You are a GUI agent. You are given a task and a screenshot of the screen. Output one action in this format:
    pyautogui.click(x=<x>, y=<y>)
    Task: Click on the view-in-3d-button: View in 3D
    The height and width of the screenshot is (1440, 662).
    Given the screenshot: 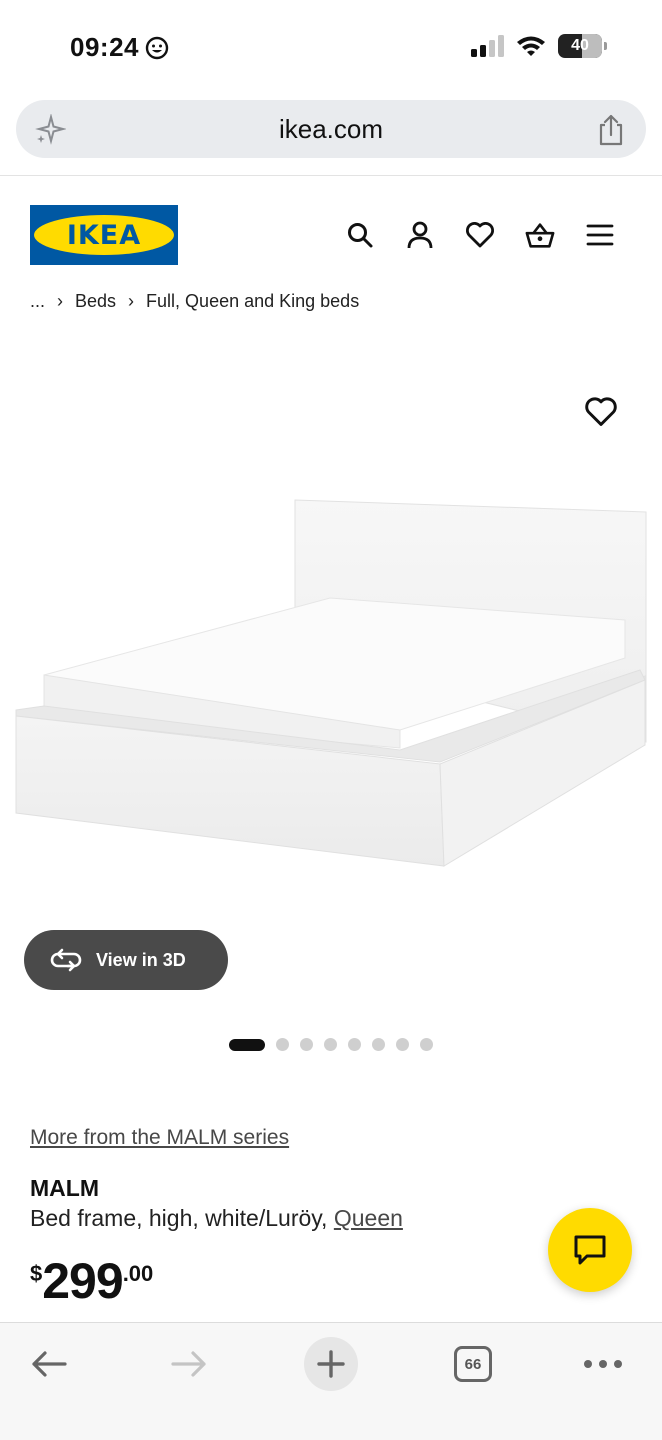 What is the action you would take?
    pyautogui.click(x=126, y=960)
    